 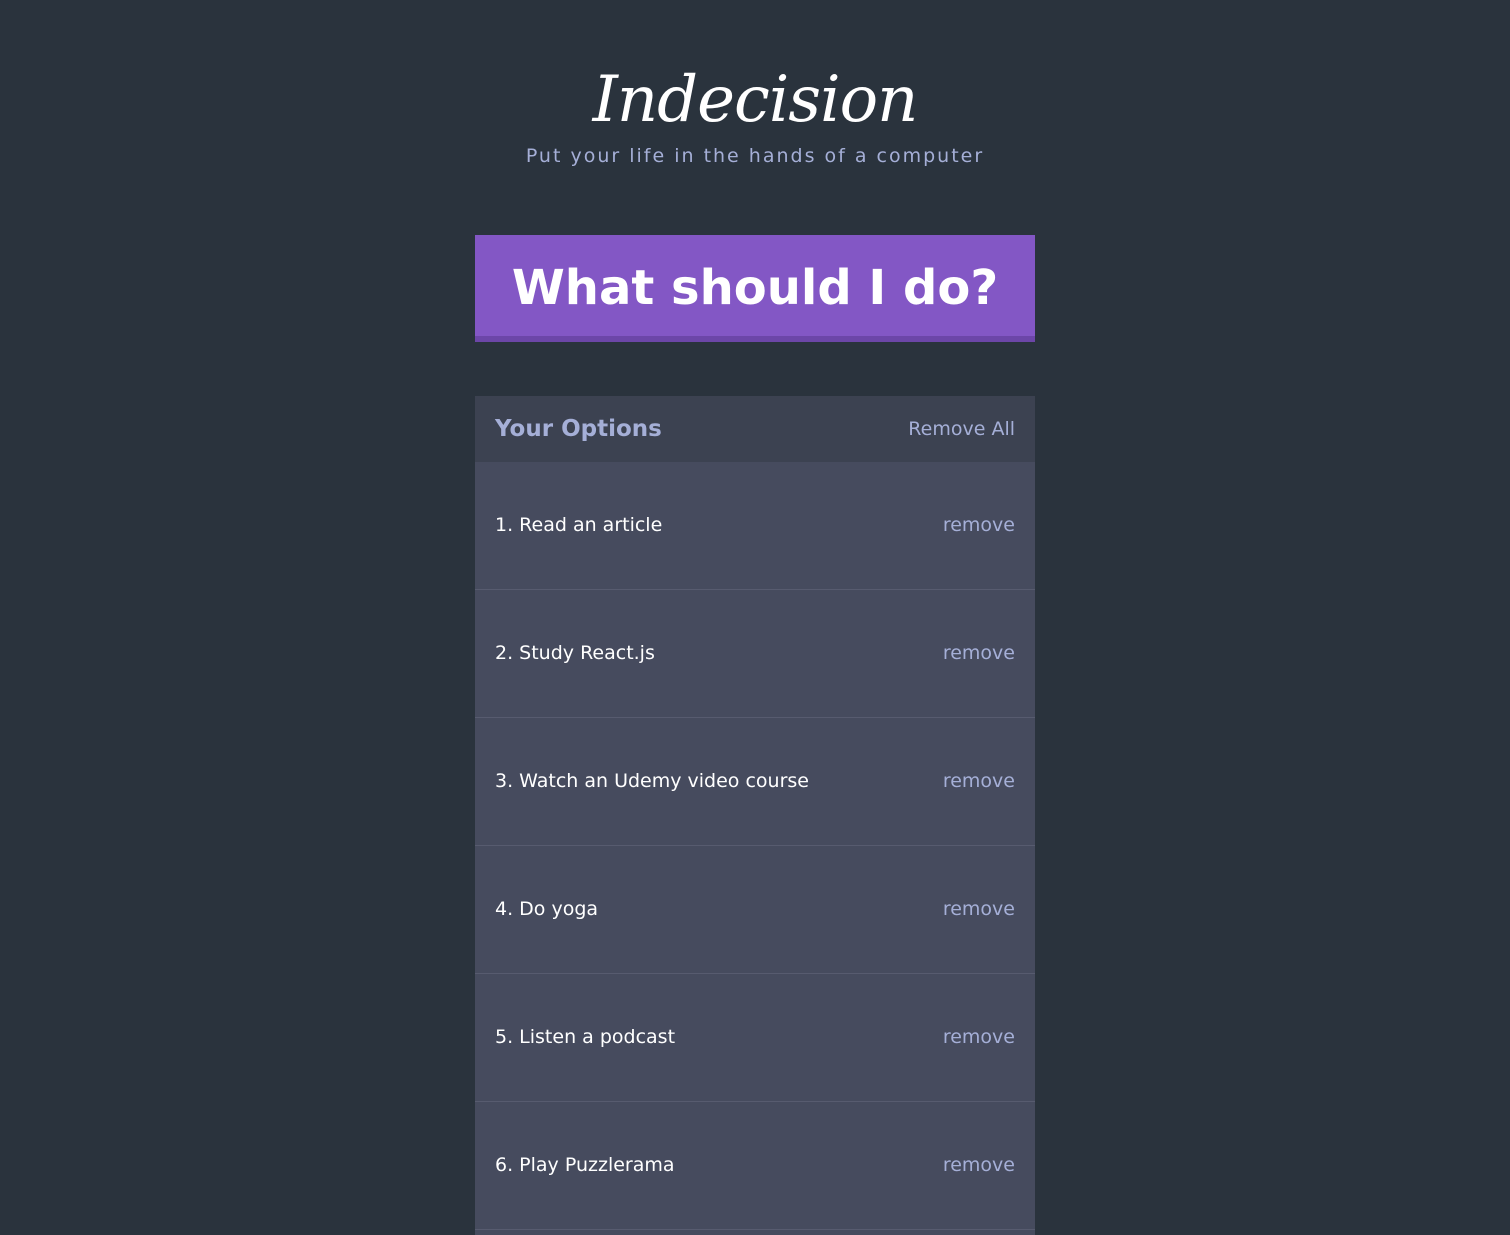 I want to click on option-text: 3. Watch an Udemy video course, so click(x=652, y=781).